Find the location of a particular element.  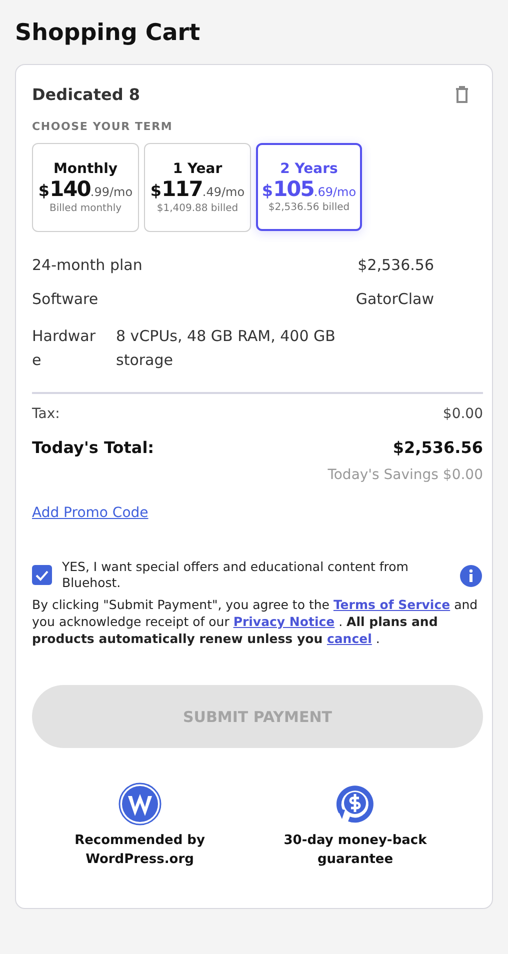

detail-label: 24-month plan is located at coordinates (87, 265).